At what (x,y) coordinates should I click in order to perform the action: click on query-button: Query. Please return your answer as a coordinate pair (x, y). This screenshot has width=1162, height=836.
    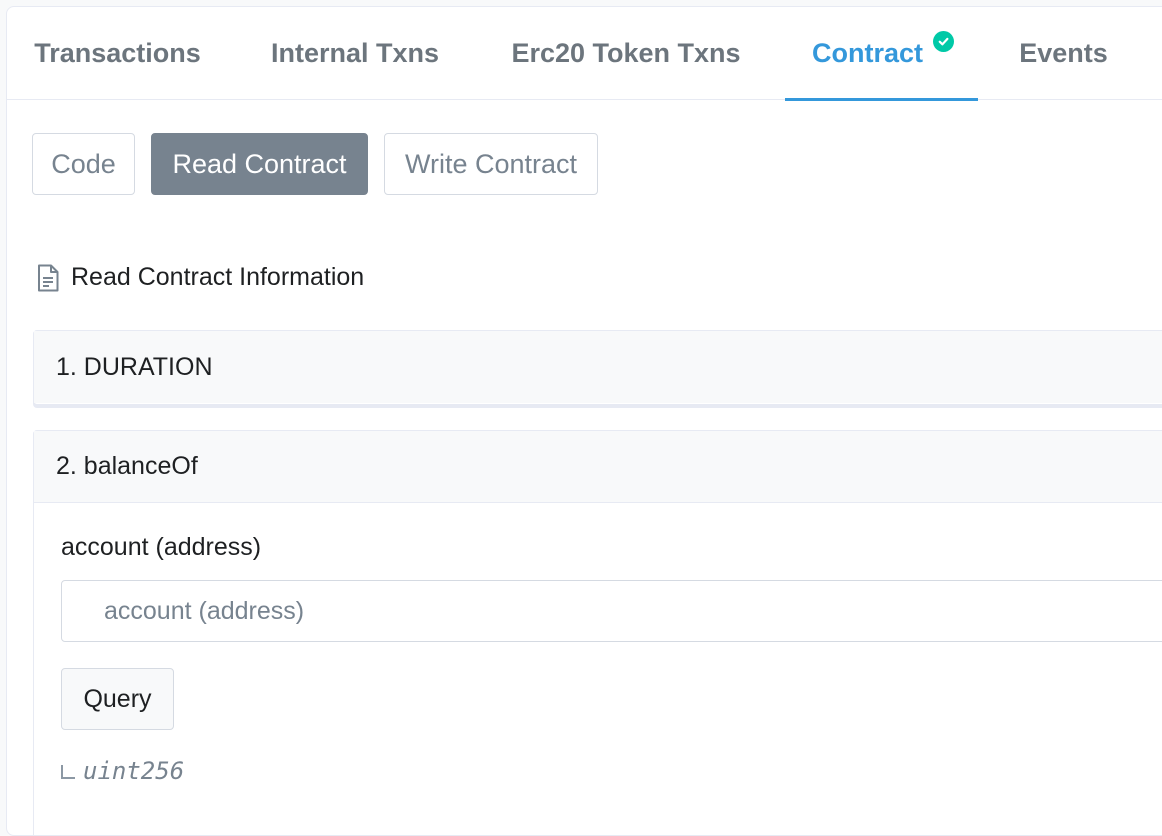
    Looking at the image, I should click on (117, 699).